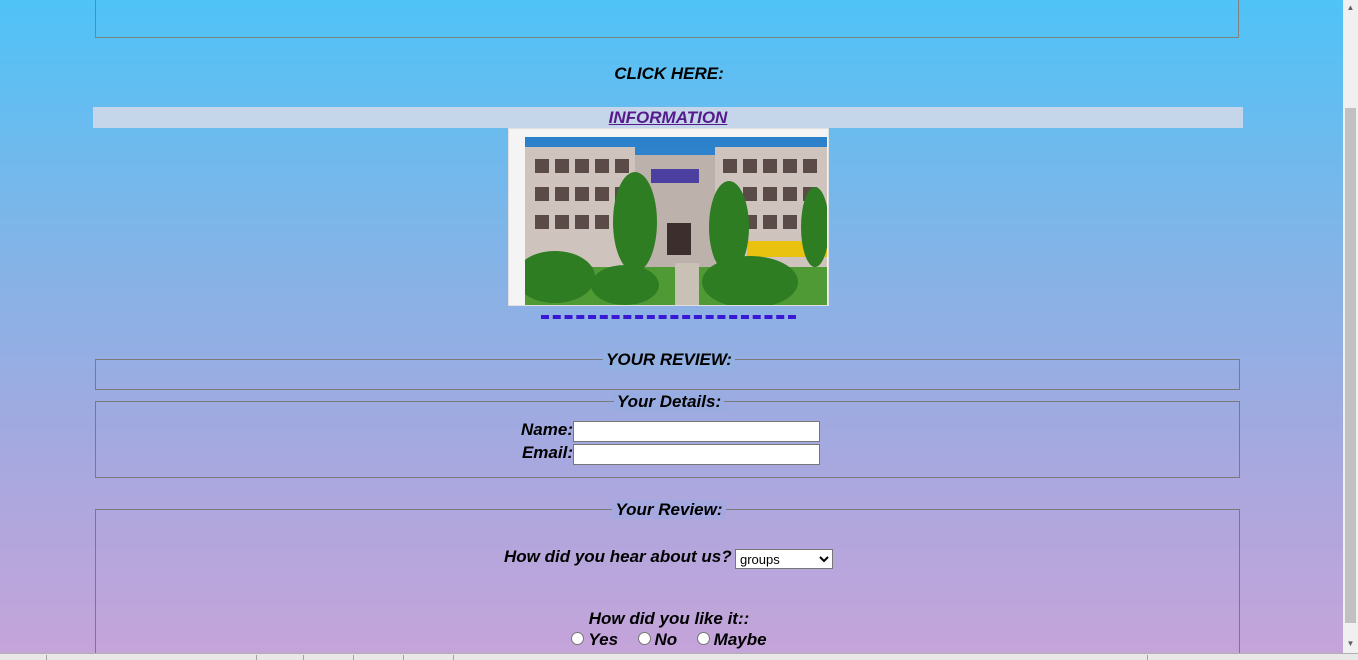 Image resolution: width=1358 pixels, height=660 pixels. I want to click on scrollbar-thumb, so click(1350, 365).